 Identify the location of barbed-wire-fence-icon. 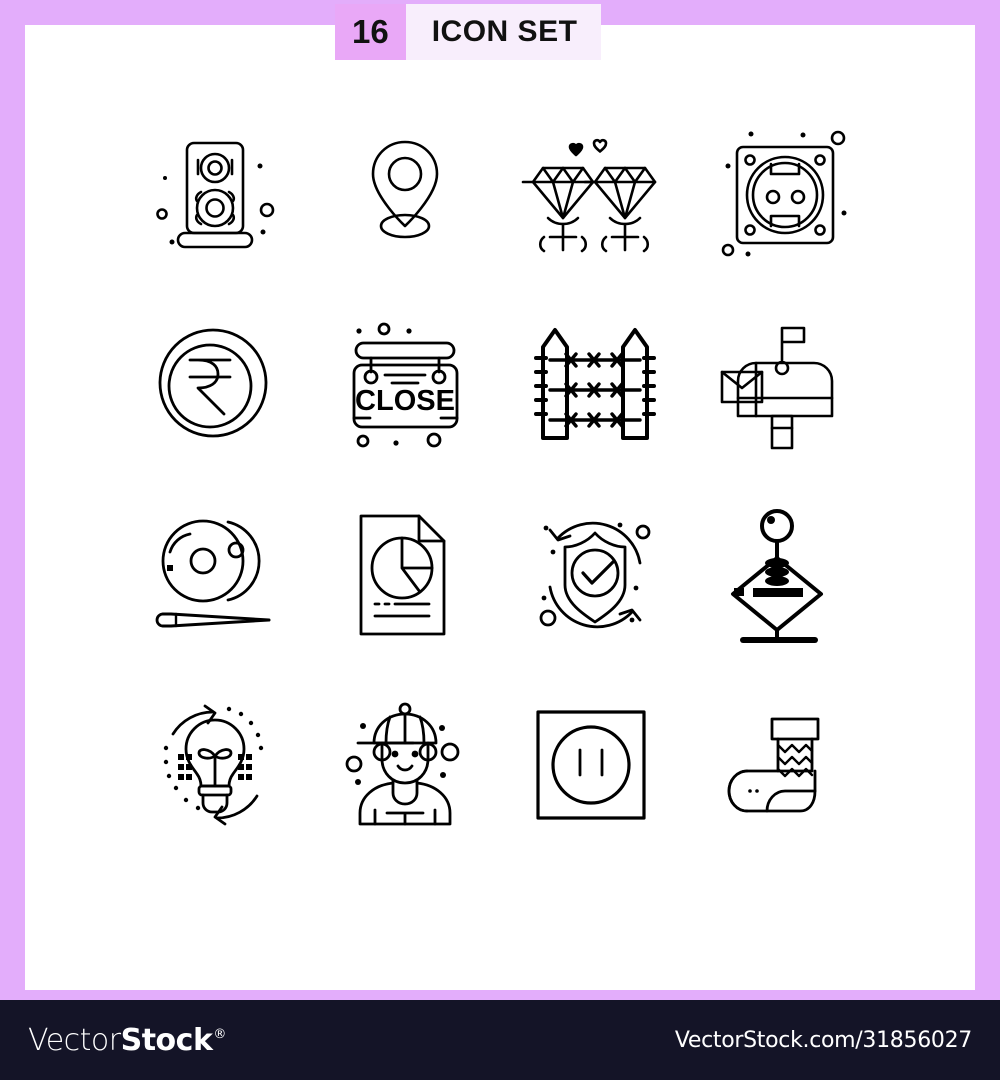
(595, 384).